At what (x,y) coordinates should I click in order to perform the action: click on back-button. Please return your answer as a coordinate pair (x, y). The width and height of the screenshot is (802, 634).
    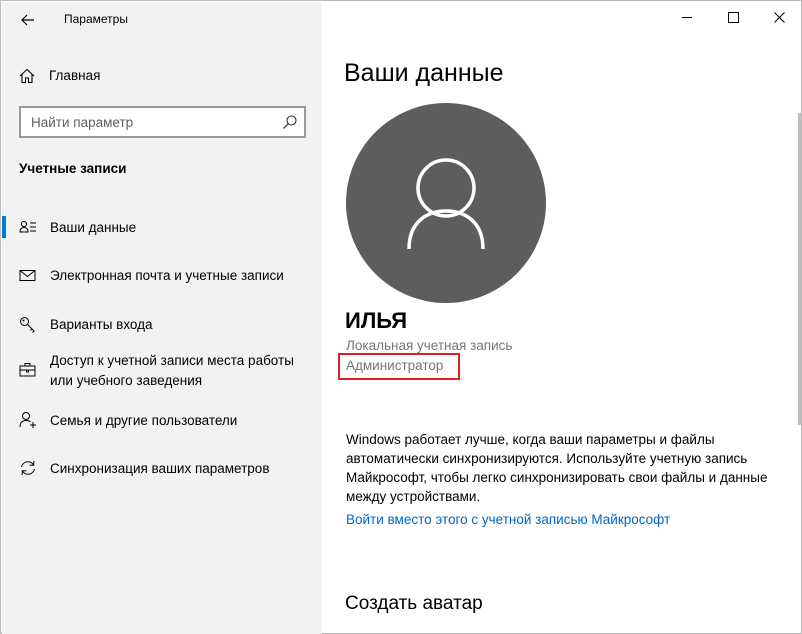
    Looking at the image, I should click on (28, 20).